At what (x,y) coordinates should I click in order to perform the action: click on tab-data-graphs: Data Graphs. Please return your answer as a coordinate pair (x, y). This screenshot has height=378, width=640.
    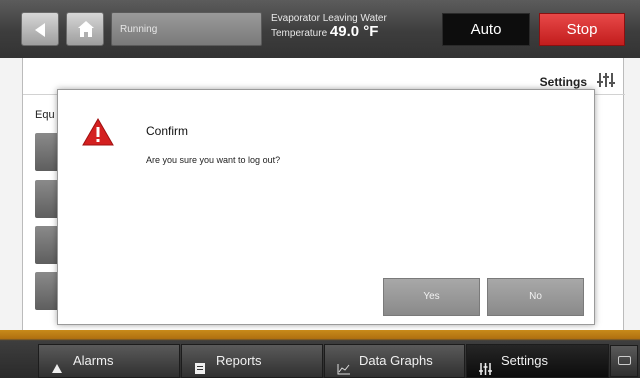
    Looking at the image, I should click on (394, 361).